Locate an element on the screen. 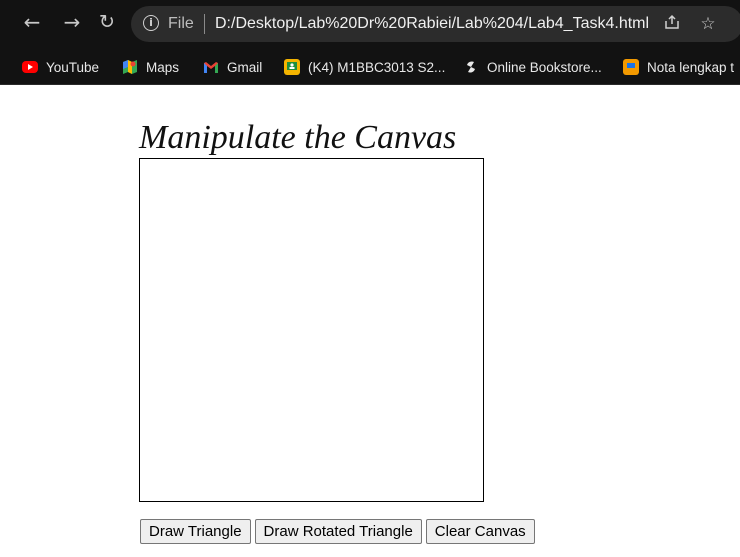 Image resolution: width=740 pixels, height=557 pixels. info-icon: i is located at coordinates (151, 23).